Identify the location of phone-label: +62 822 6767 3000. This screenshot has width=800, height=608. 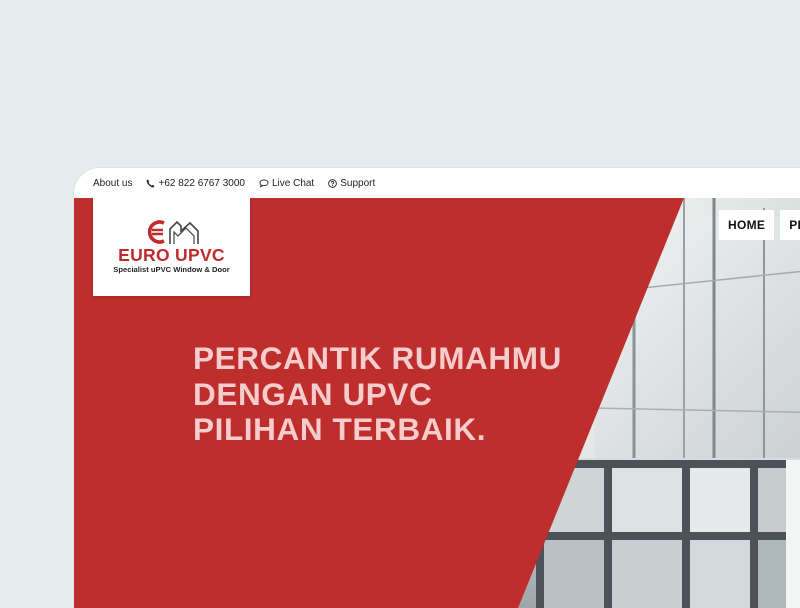
(201, 183).